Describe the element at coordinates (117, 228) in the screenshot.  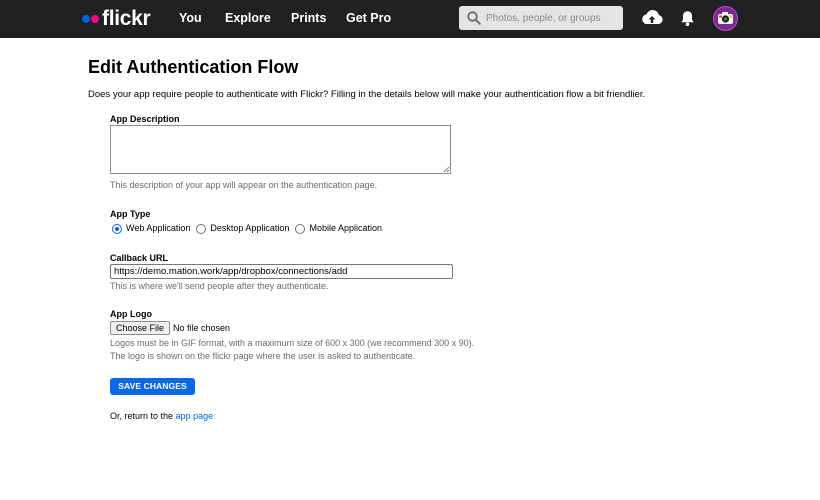
I see `radio-web-application` at that location.